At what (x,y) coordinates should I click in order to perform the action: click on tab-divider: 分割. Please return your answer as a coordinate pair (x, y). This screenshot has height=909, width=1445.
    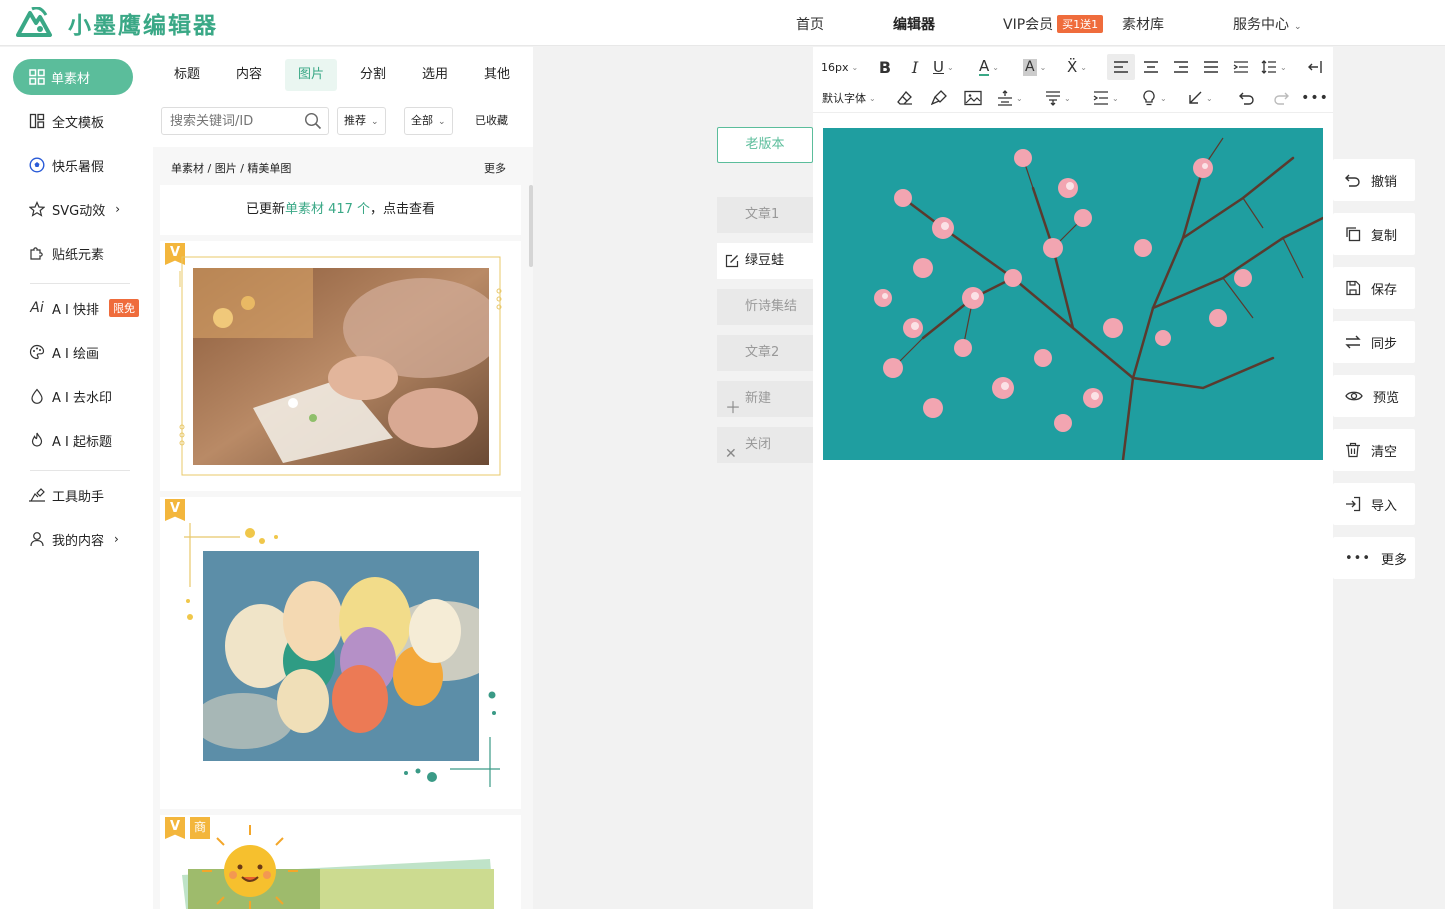
    Looking at the image, I should click on (373, 75).